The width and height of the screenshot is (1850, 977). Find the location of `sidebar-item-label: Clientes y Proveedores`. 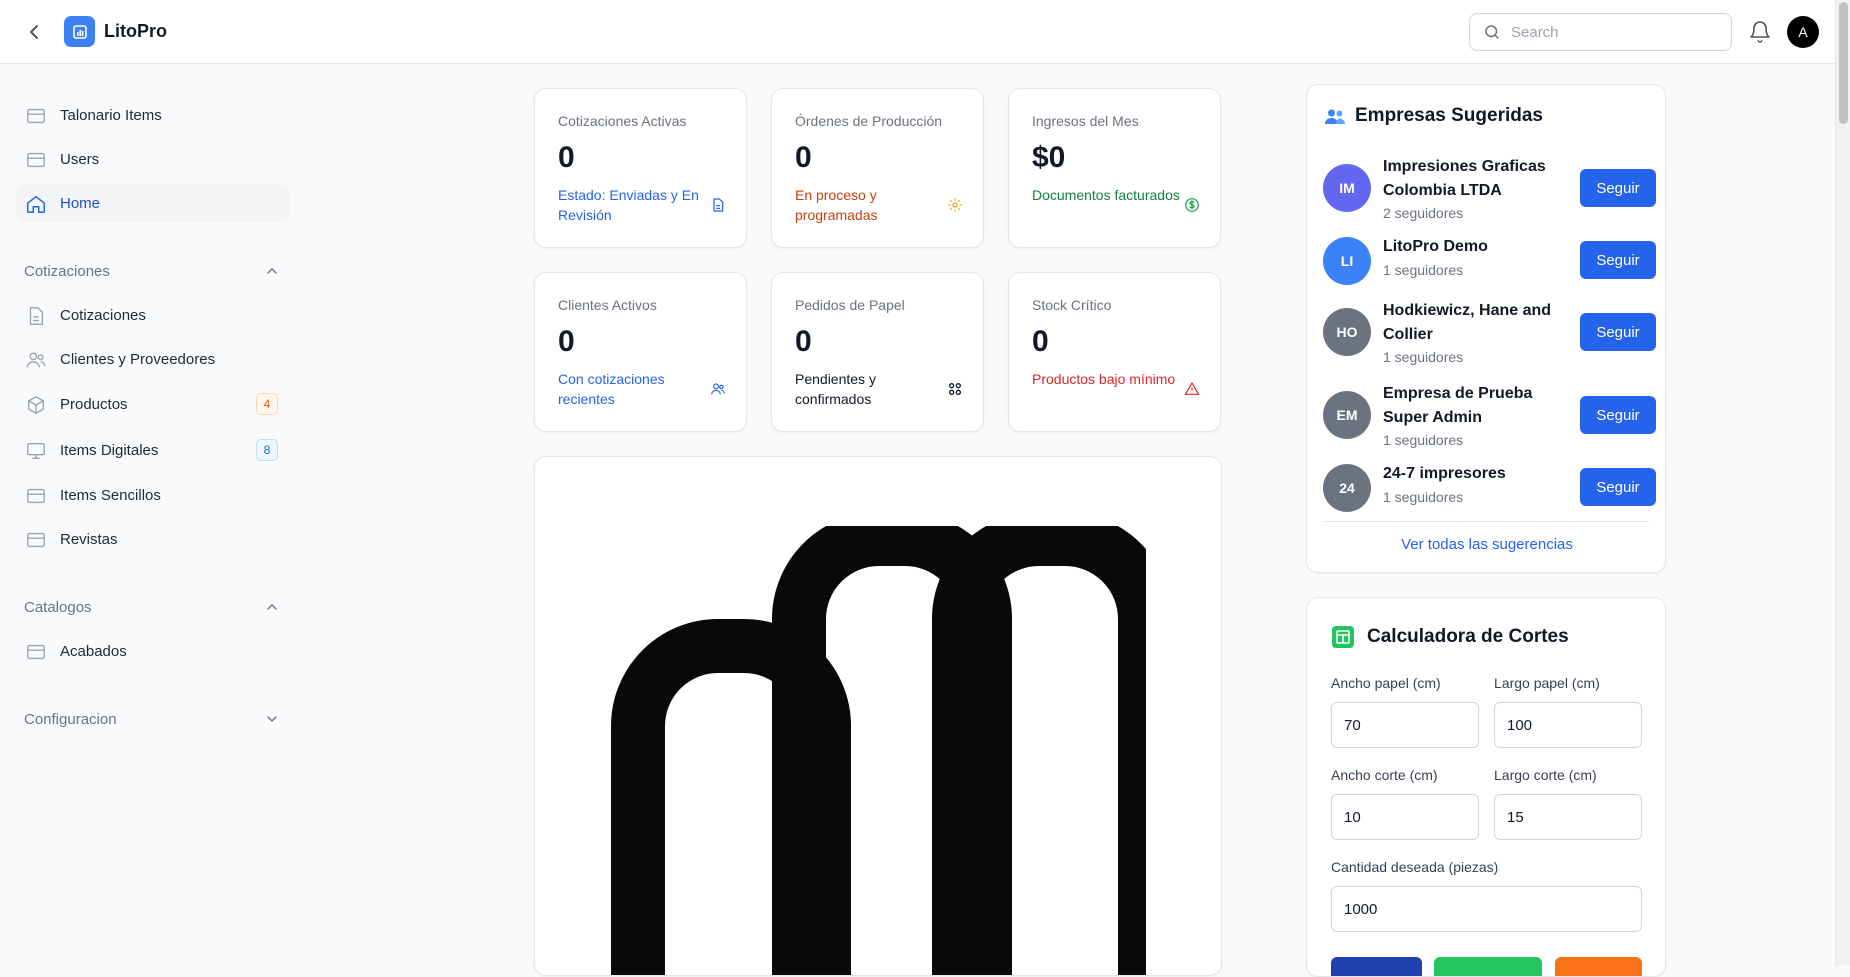

sidebar-item-label: Clientes y Proveedores is located at coordinates (138, 359).